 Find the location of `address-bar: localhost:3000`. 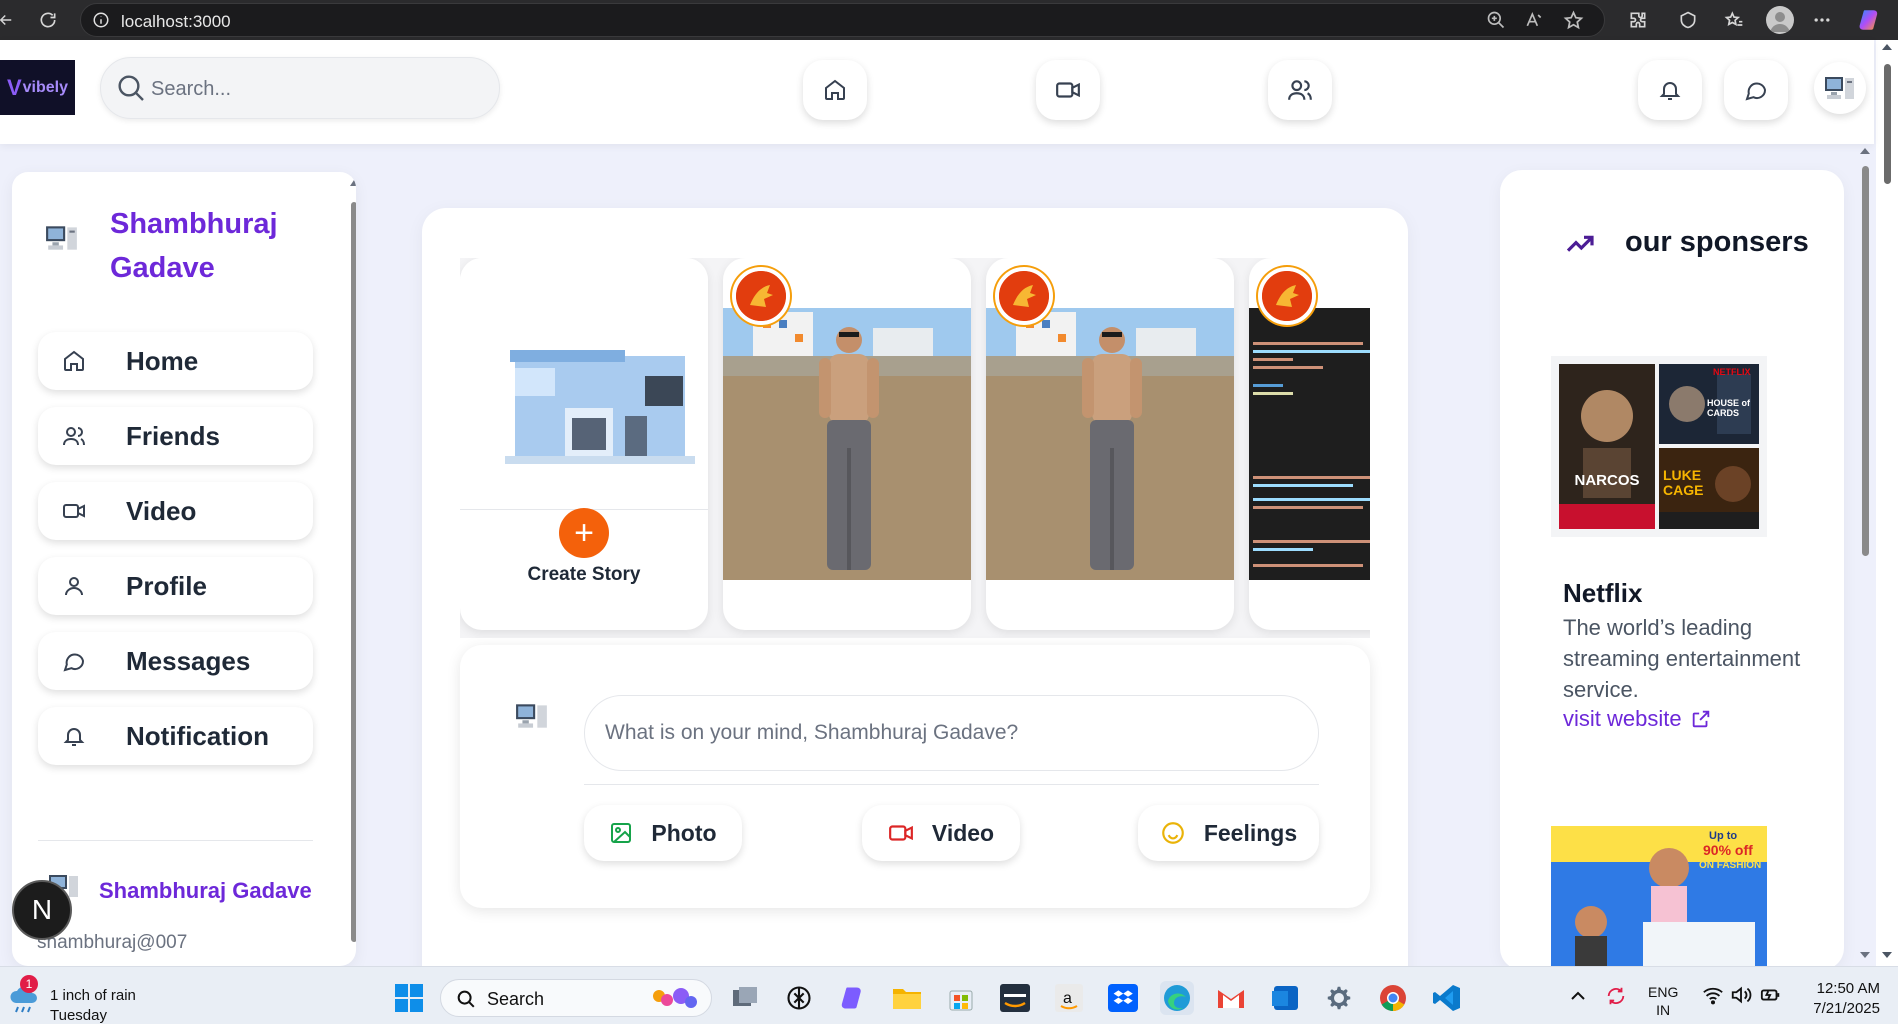

address-bar: localhost:3000 is located at coordinates (842, 20).